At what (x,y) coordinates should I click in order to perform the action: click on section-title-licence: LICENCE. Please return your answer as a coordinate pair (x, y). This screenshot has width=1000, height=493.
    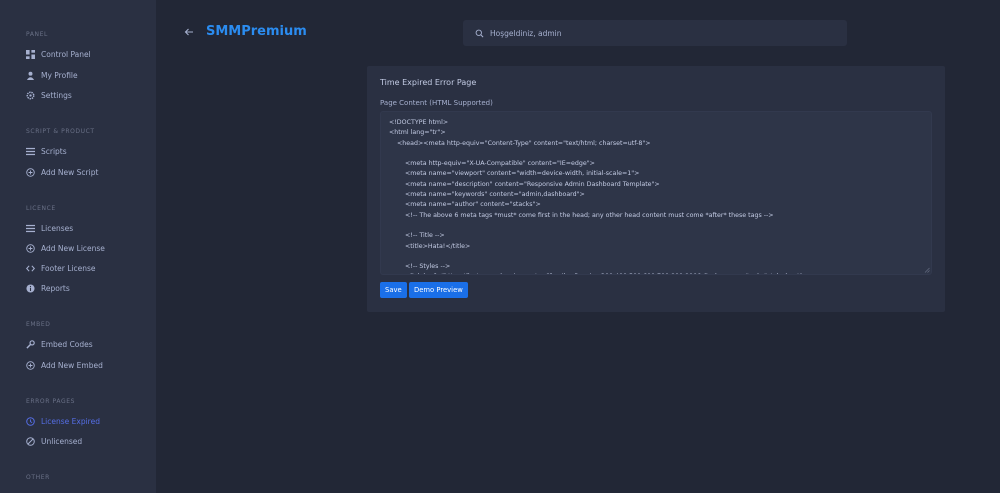
    Looking at the image, I should click on (41, 208).